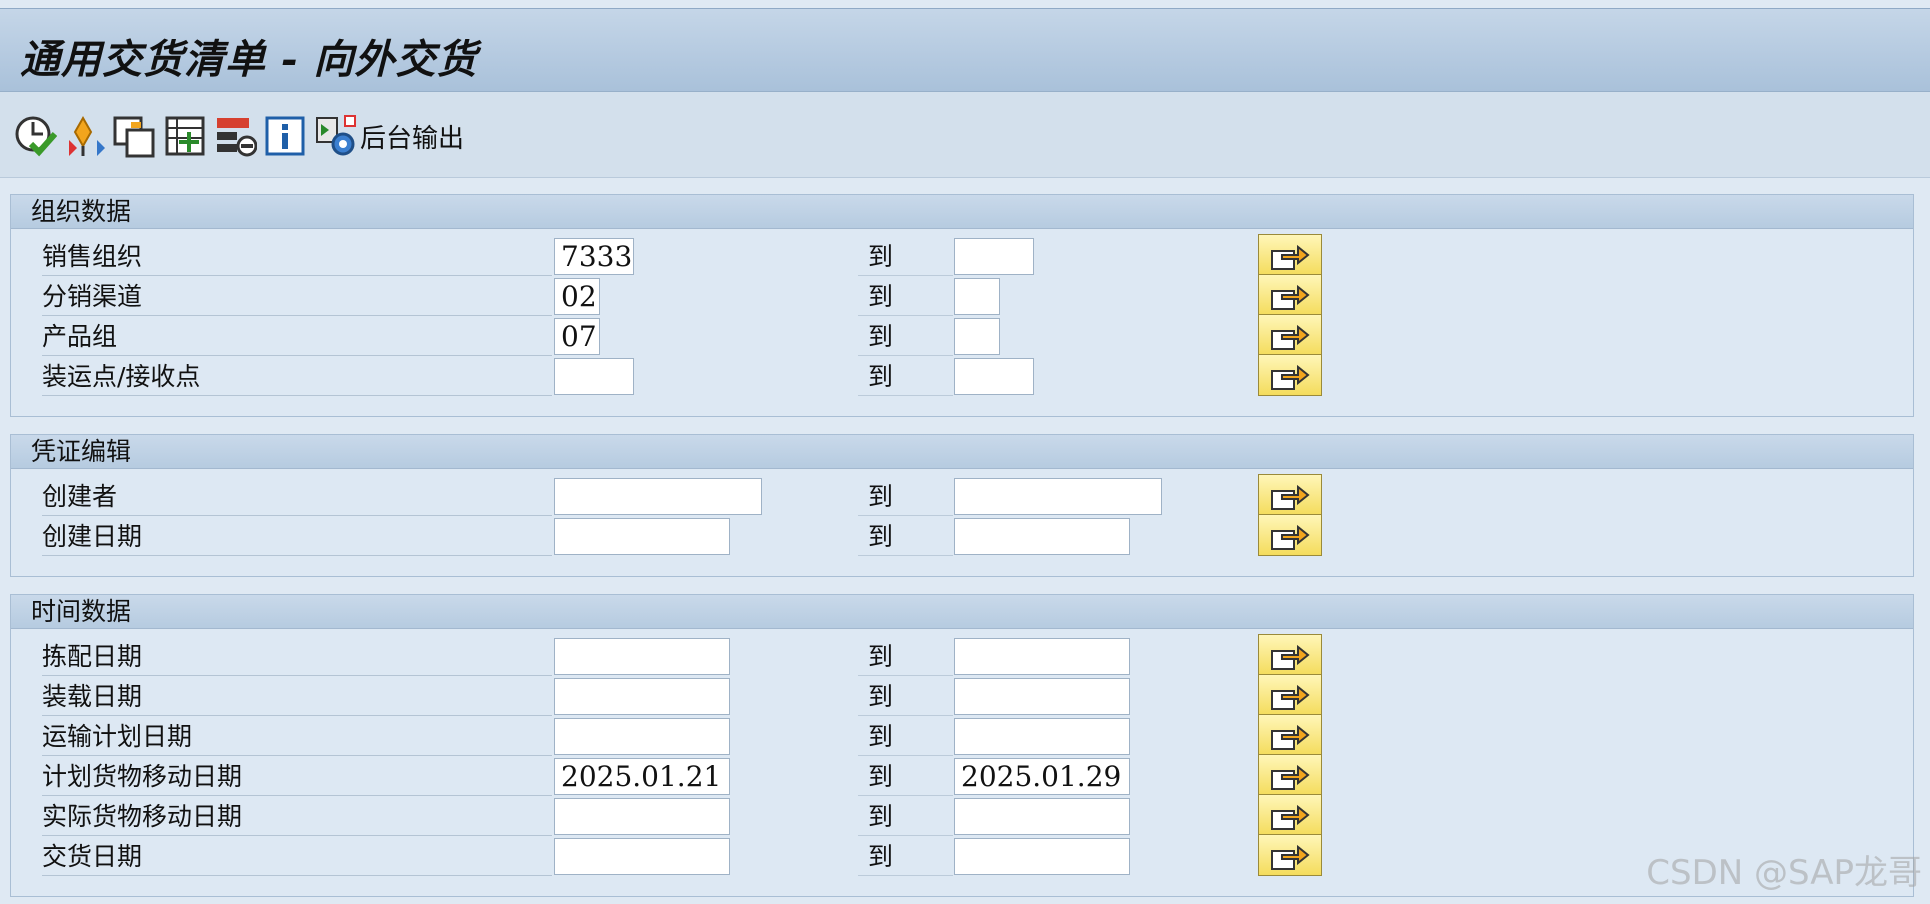 Image resolution: width=1930 pixels, height=904 pixels. I want to click on created-on-from-input, so click(642, 536).